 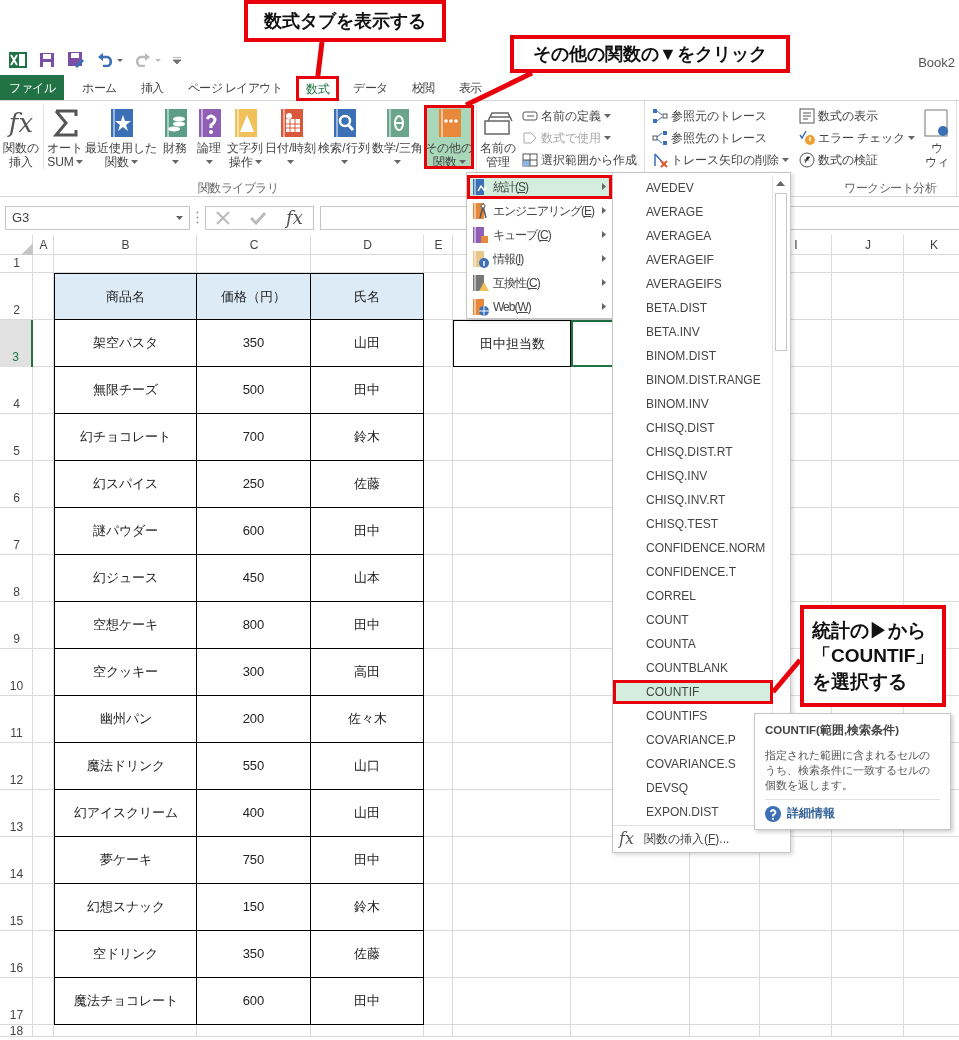 What do you see at coordinates (16, 390) in the screenshot?
I see `row-number: 4` at bounding box center [16, 390].